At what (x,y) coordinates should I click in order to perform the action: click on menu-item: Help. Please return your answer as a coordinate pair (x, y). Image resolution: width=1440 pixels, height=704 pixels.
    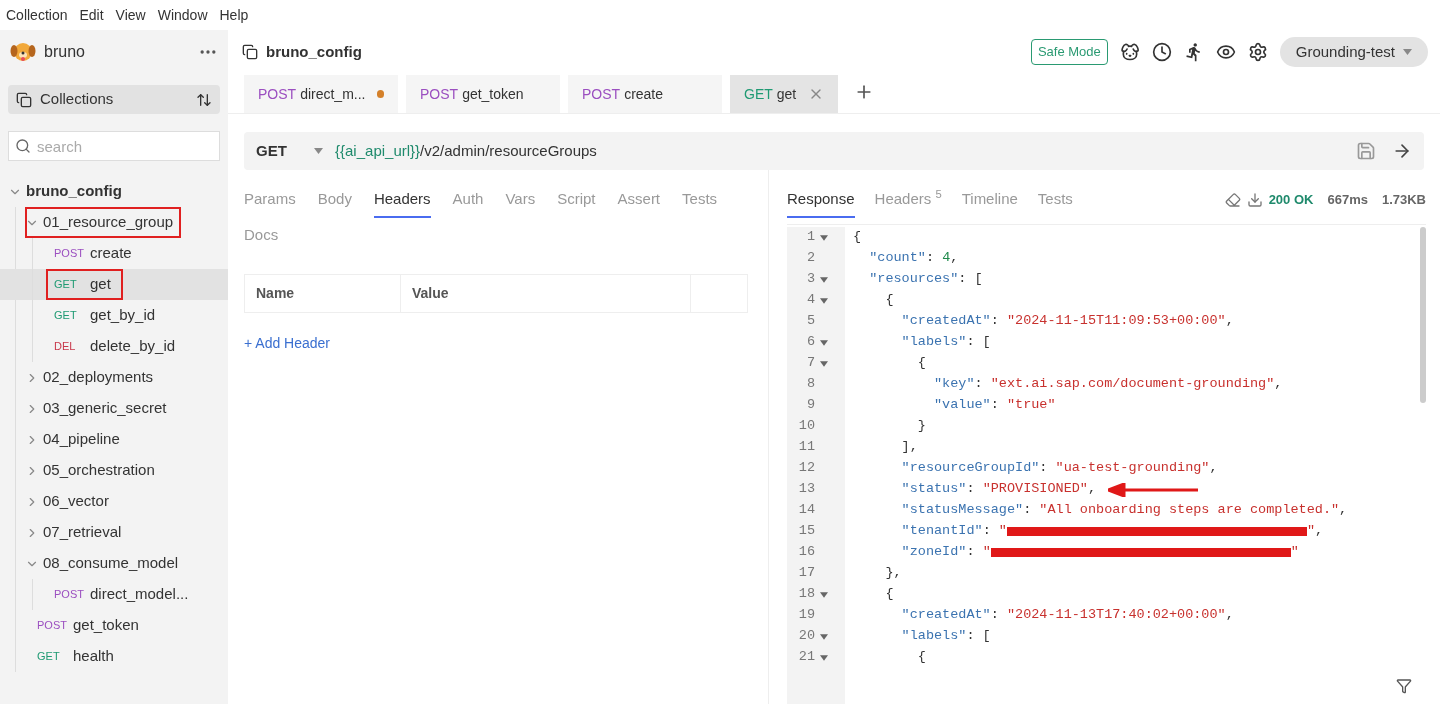
    Looking at the image, I should click on (234, 15).